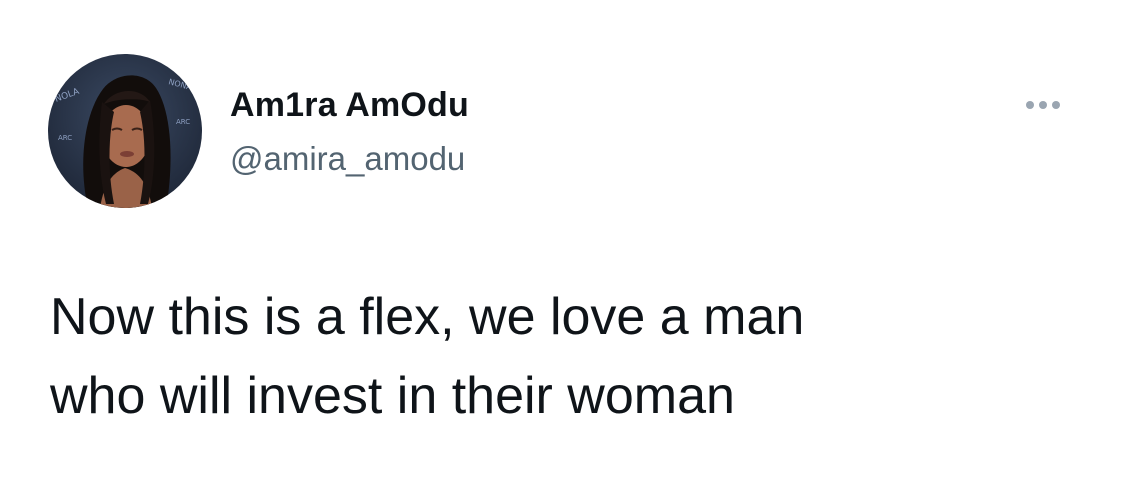 The image size is (1125, 481). Describe the element at coordinates (392, 396) in the screenshot. I see `tweet-text-line: who will invest in their woman` at that location.